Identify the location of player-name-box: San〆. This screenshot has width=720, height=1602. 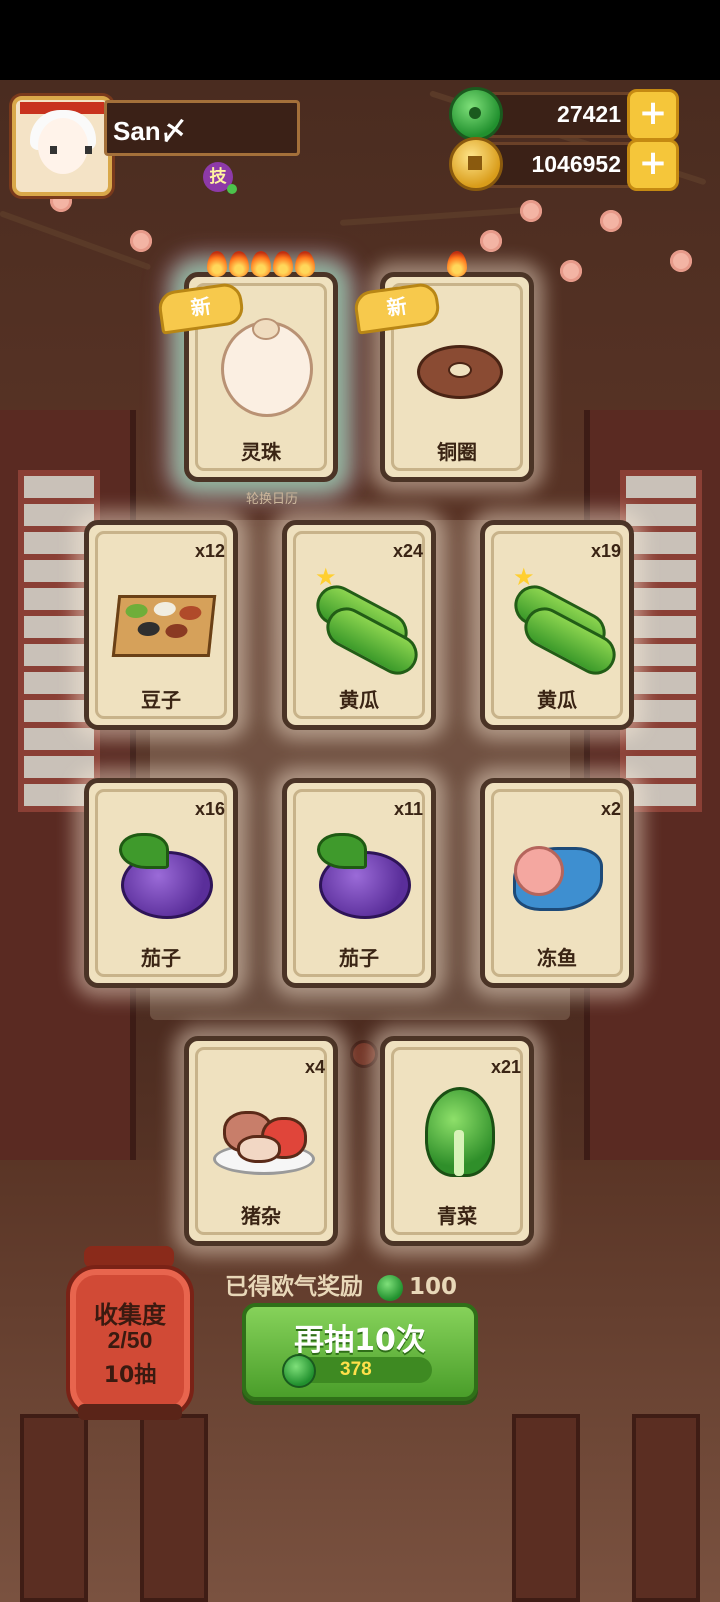
(202, 128).